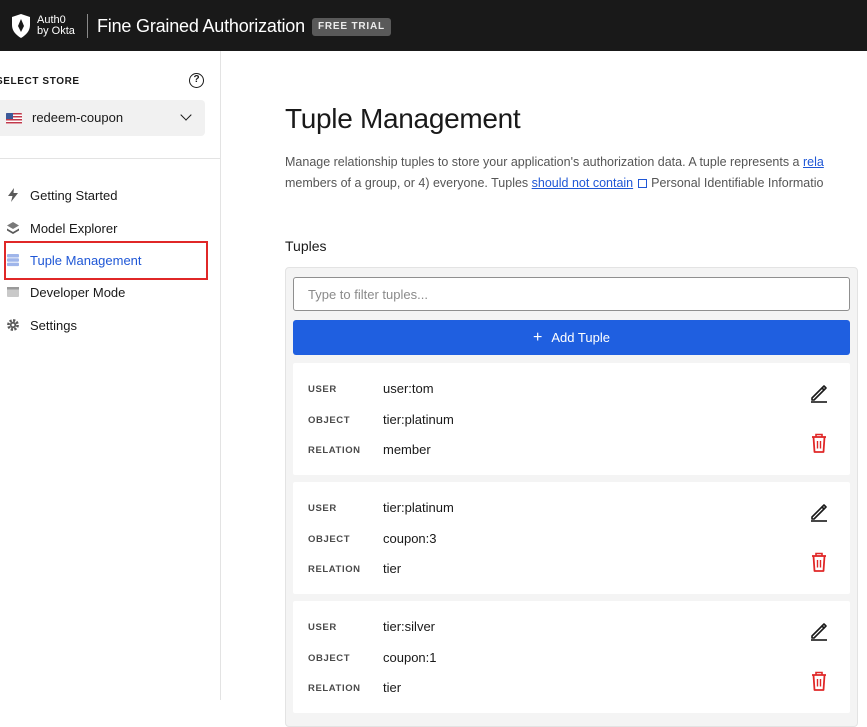 The image size is (867, 727). Describe the element at coordinates (580, 337) in the screenshot. I see `add-tuple-label: Add Tuple` at that location.